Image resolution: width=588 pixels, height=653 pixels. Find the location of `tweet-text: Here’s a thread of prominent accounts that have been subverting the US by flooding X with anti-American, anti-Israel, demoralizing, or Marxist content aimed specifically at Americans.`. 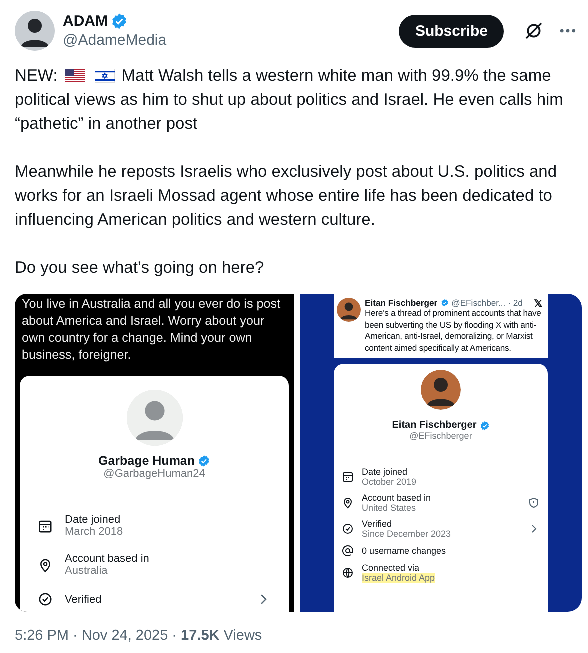

tweet-text: Here’s a thread of prominent accounts that have been subverting the US by flooding X with anti-American, anti-Israel, demoralizing, or Marxist content aimed specifically at Americans. is located at coordinates (453, 331).